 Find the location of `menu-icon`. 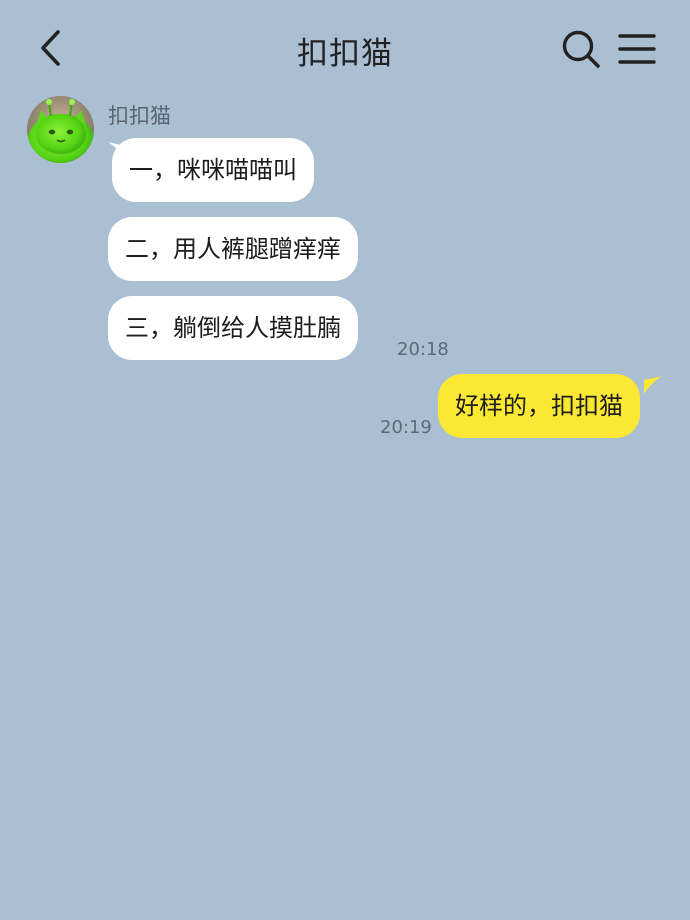

menu-icon is located at coordinates (637, 49).